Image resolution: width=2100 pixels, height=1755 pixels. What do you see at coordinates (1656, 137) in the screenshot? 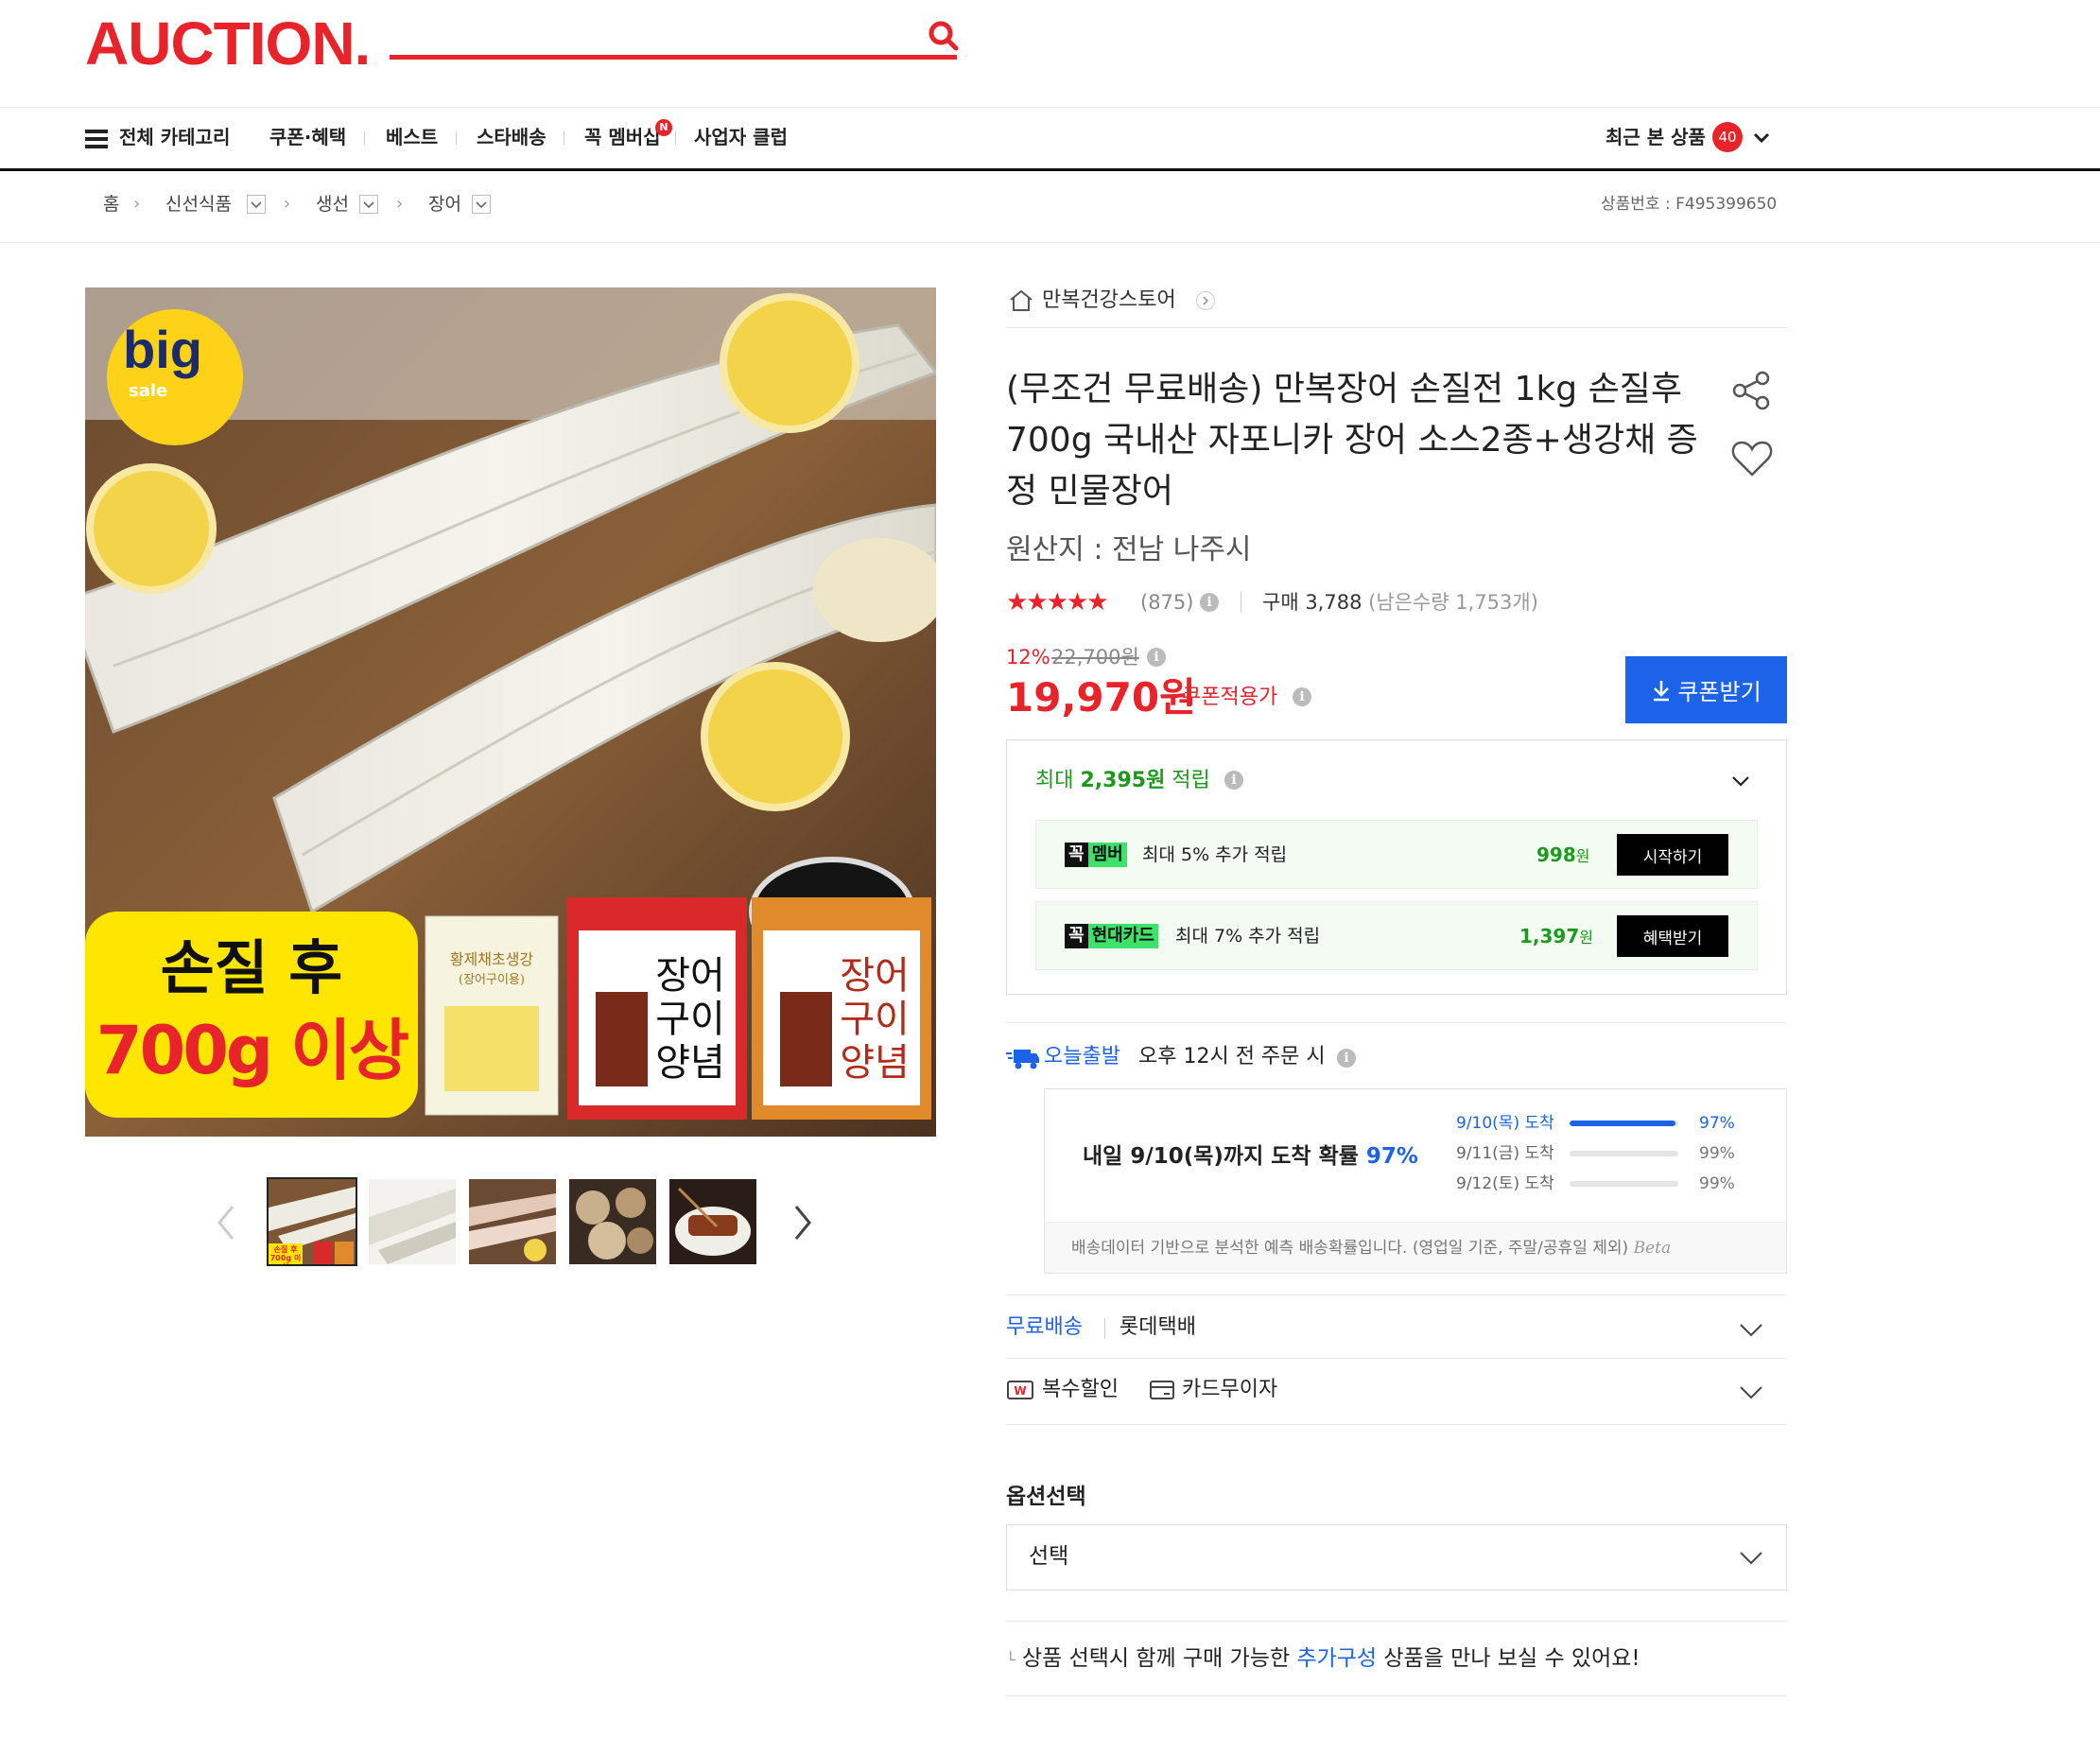
I see `recent-products-label: 최근 본 상품` at bounding box center [1656, 137].